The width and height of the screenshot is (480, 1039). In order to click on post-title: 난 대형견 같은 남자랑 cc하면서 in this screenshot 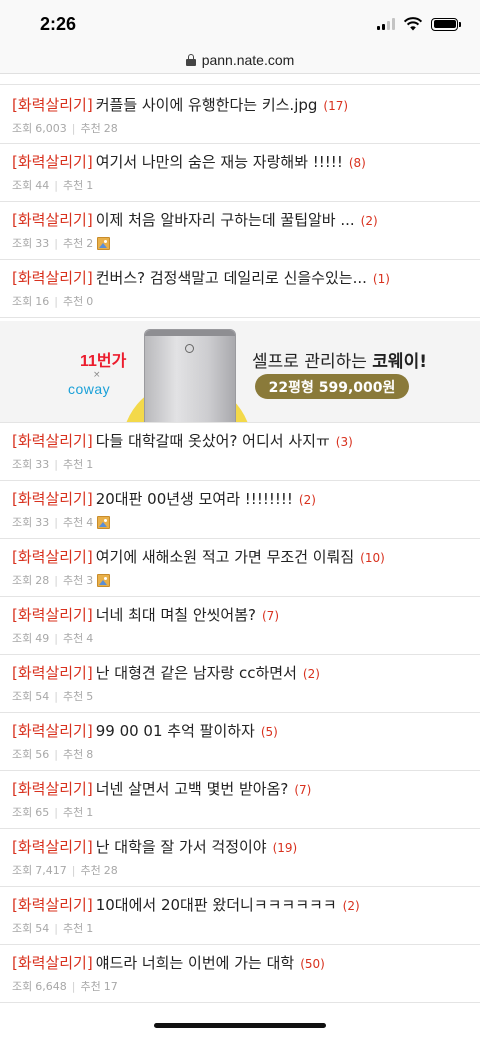, I will do `click(196, 673)`.